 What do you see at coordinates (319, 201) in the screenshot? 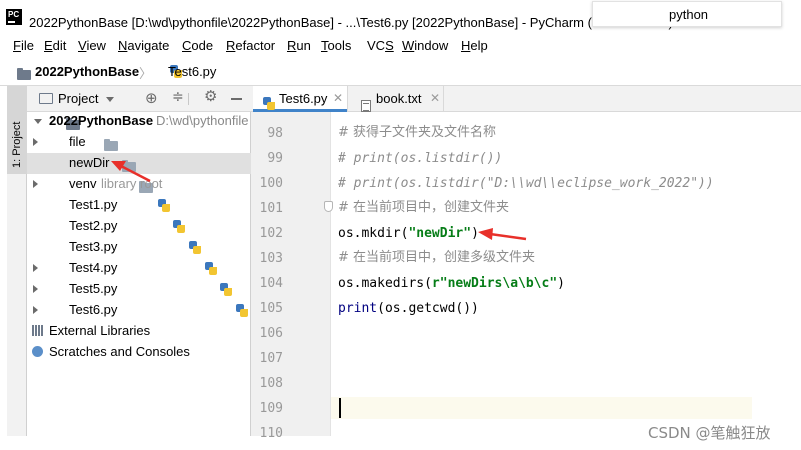
I see `annotation-arrows` at bounding box center [319, 201].